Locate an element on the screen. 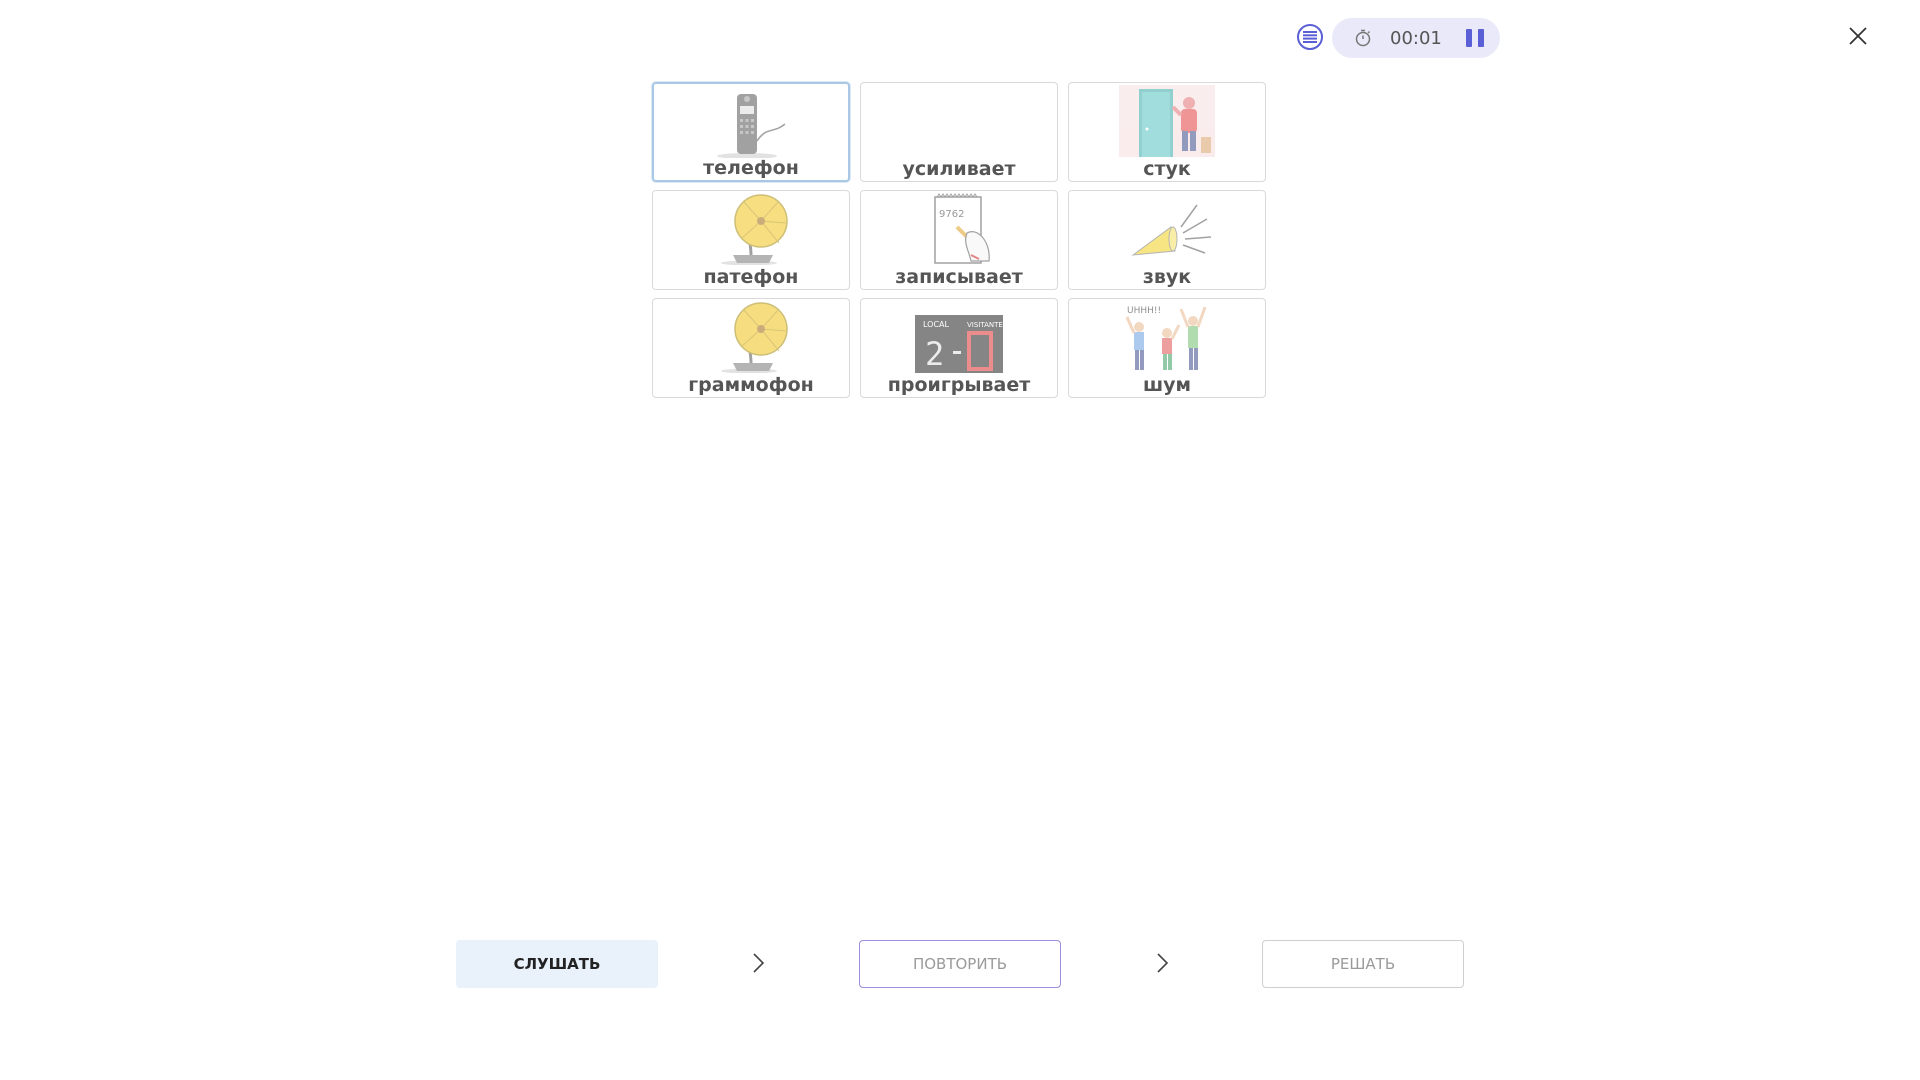 The height and width of the screenshot is (1080, 1920). list-icon is located at coordinates (1310, 37).